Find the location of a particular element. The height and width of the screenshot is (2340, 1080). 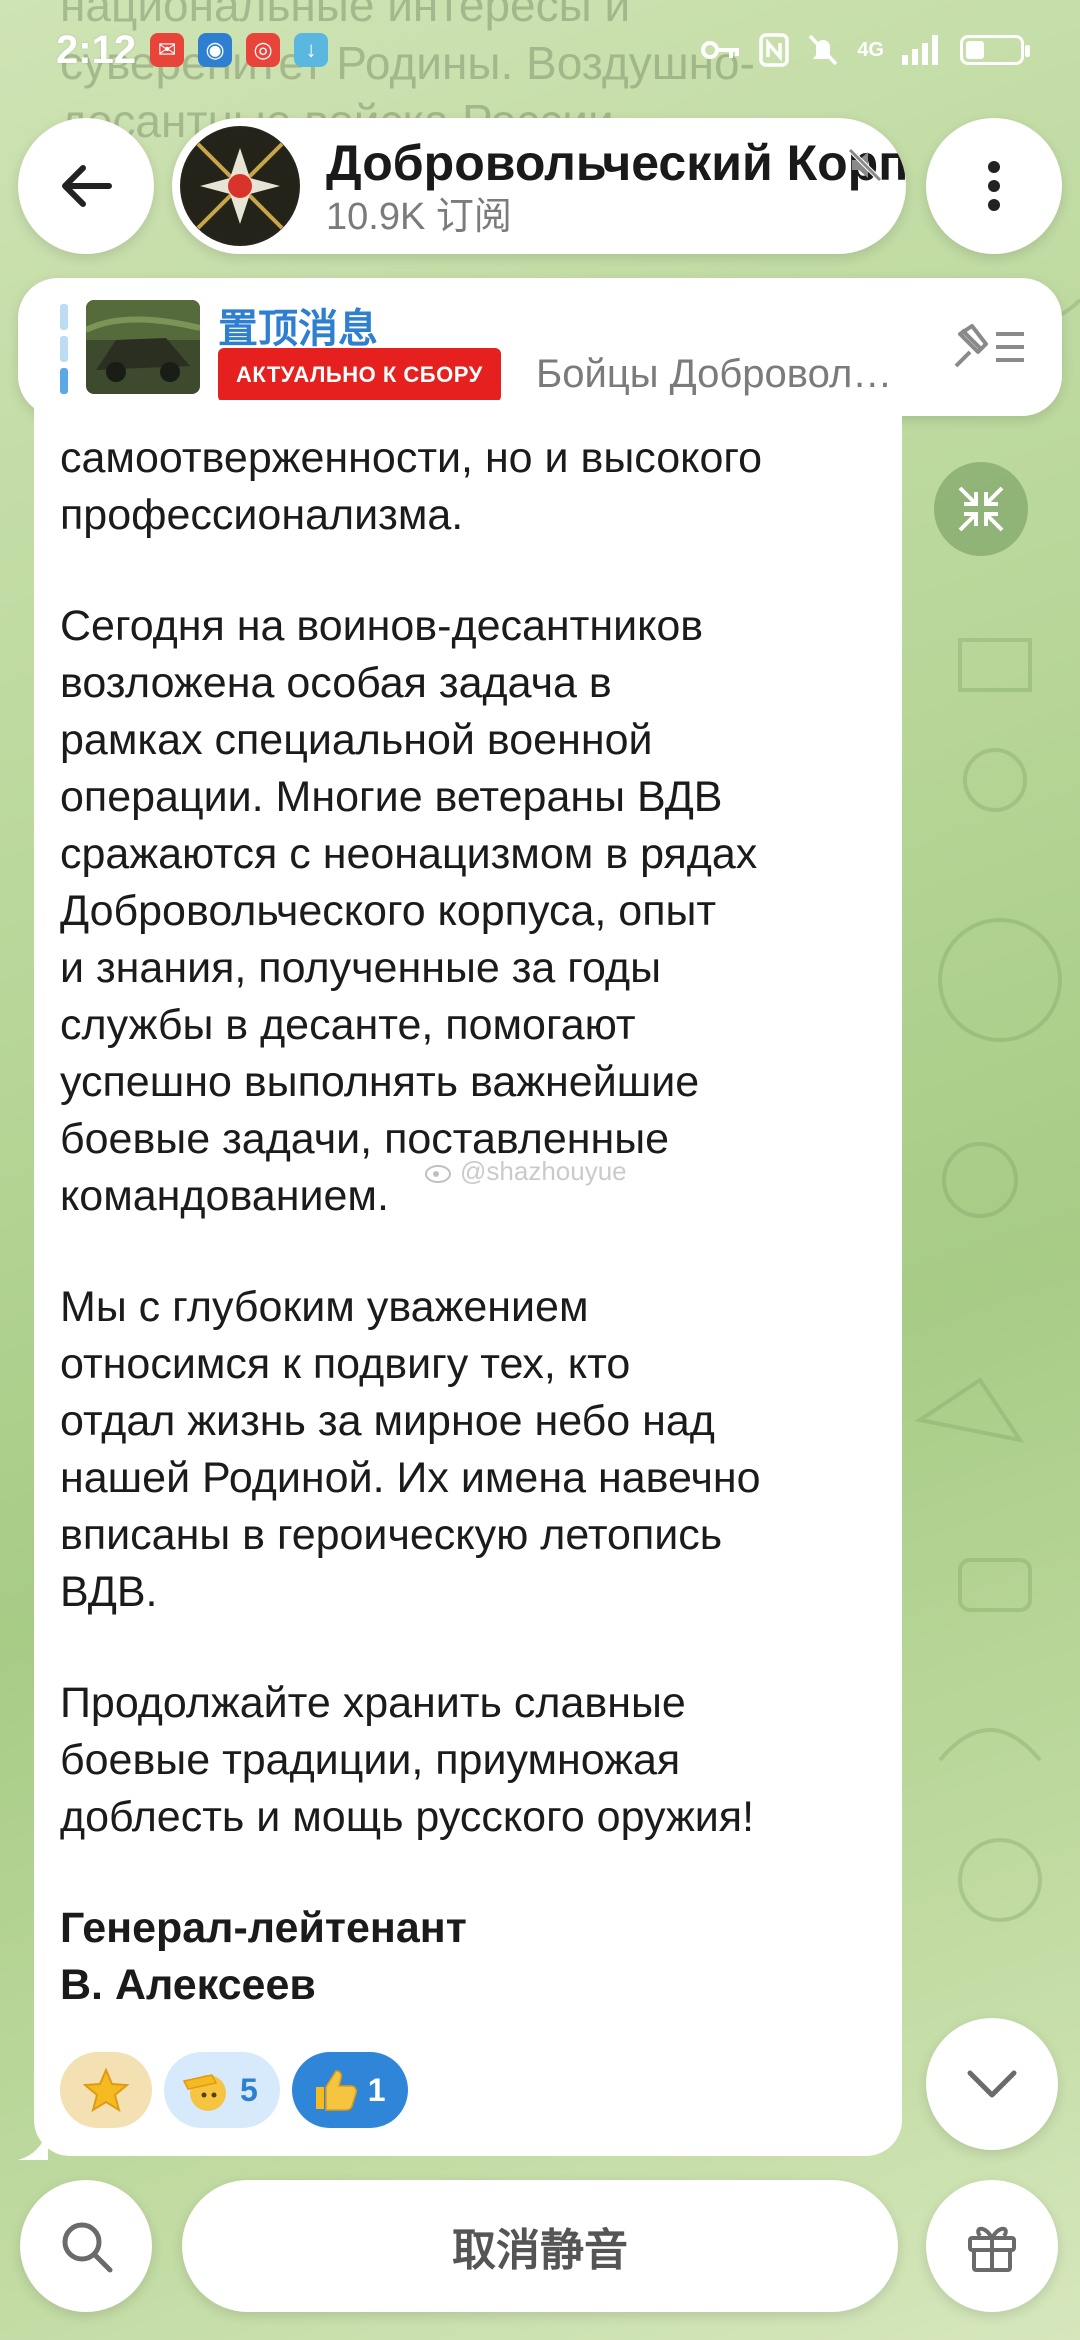

watermark-text: @shazhouyue is located at coordinates (543, 1171).